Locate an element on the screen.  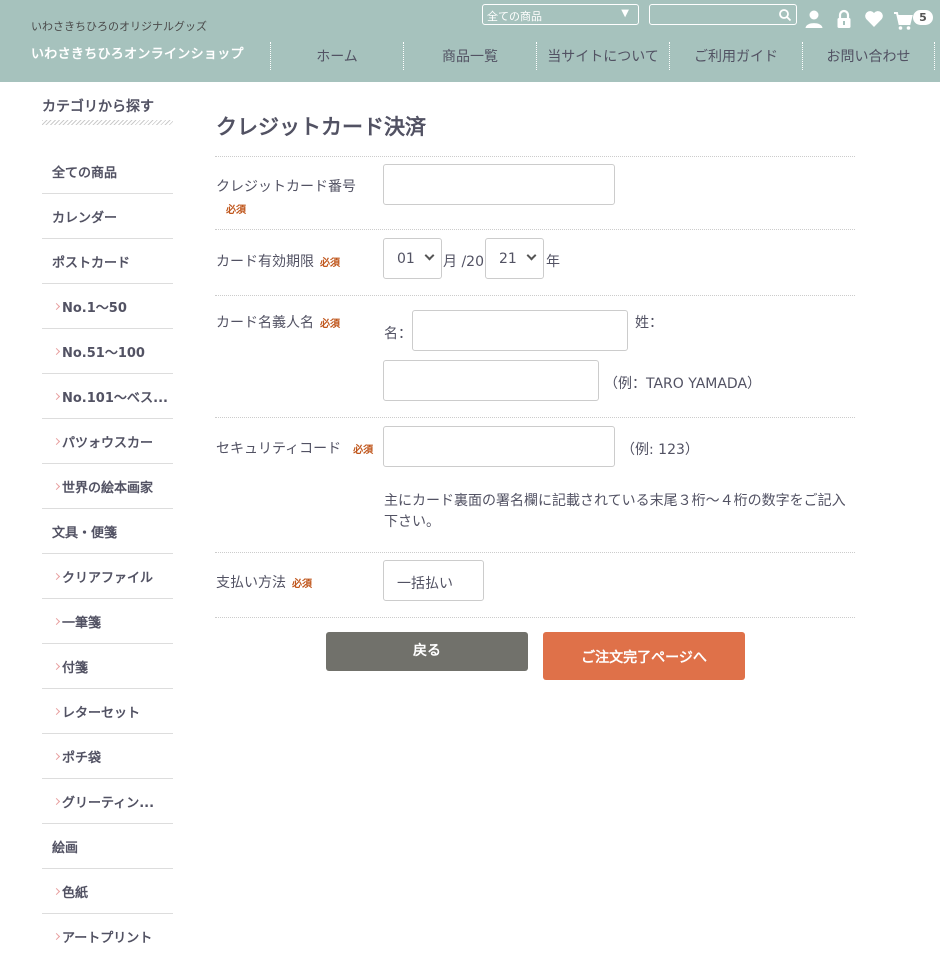
user-icon is located at coordinates (814, 19).